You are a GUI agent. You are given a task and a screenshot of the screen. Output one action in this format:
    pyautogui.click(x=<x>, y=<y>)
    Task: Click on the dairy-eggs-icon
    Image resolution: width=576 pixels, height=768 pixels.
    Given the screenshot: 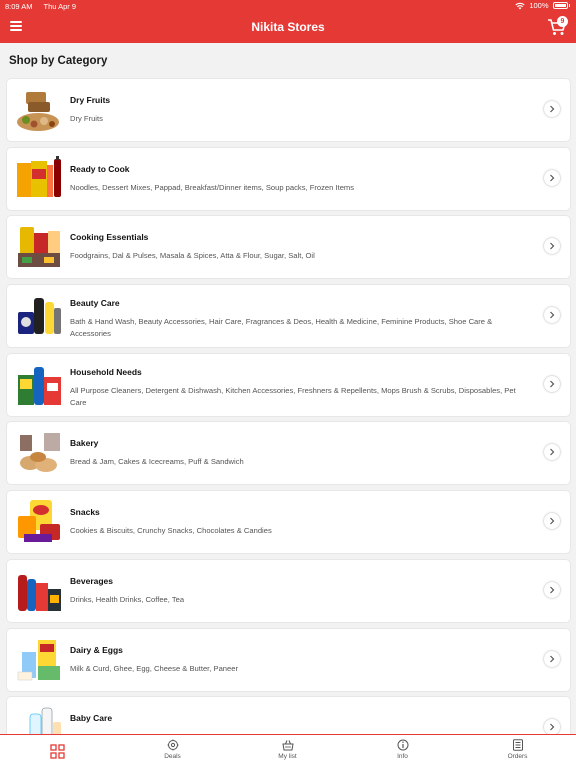 What is the action you would take?
    pyautogui.click(x=38, y=659)
    